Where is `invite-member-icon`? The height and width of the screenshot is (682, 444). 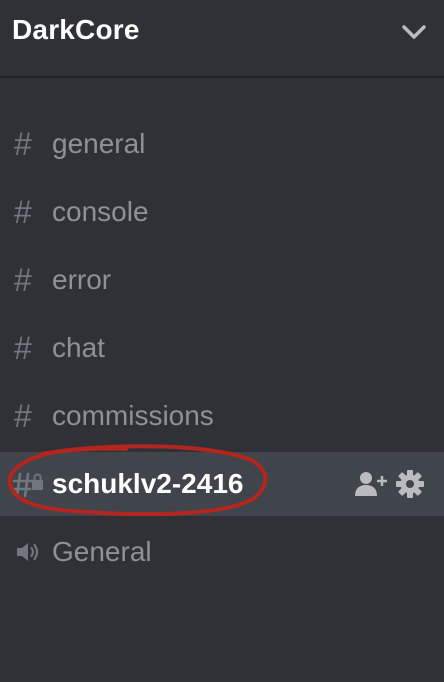
invite-member-icon is located at coordinates (370, 484).